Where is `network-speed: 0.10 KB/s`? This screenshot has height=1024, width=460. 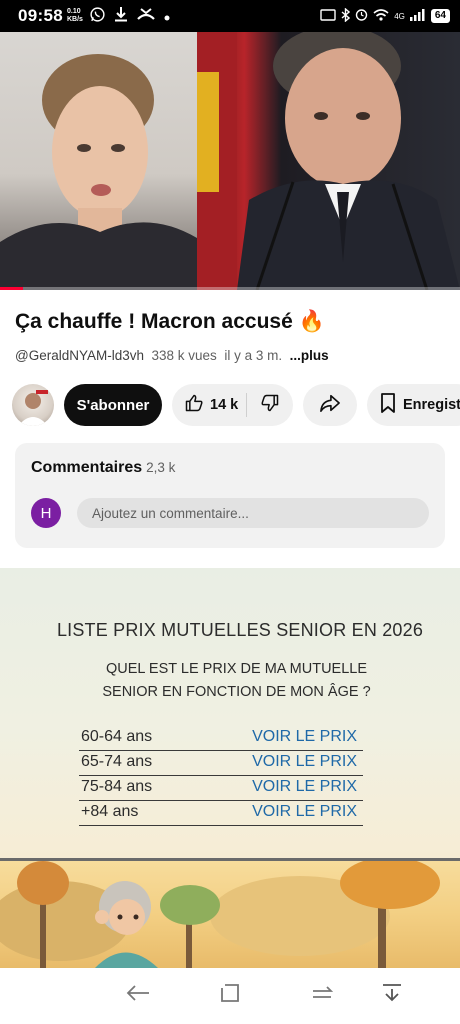
network-speed: 0.10 KB/s is located at coordinates (75, 16).